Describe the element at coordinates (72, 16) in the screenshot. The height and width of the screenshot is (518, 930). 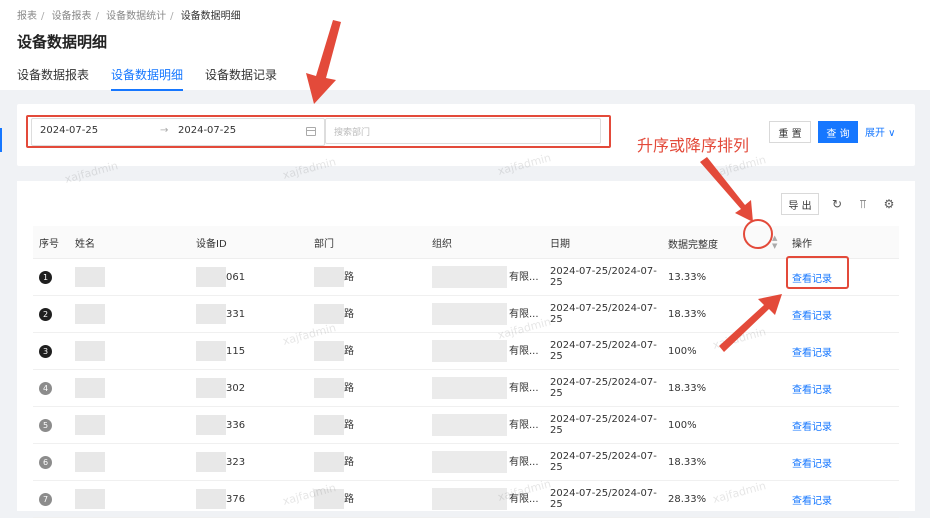
I see `breadcrumb-item: 设备报表` at that location.